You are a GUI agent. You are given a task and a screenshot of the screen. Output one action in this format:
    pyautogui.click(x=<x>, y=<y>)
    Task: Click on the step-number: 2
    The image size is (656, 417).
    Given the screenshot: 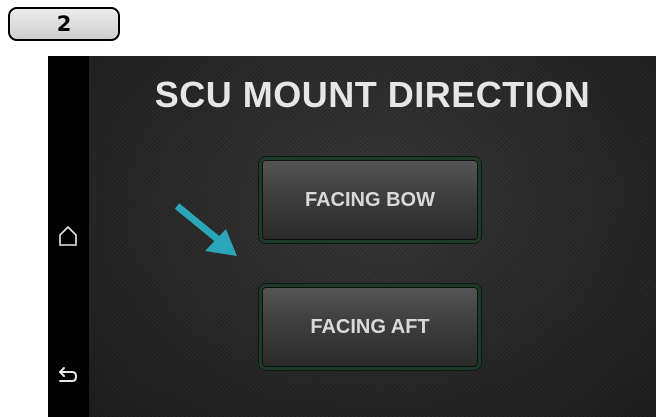 What is the action you would take?
    pyautogui.click(x=64, y=24)
    